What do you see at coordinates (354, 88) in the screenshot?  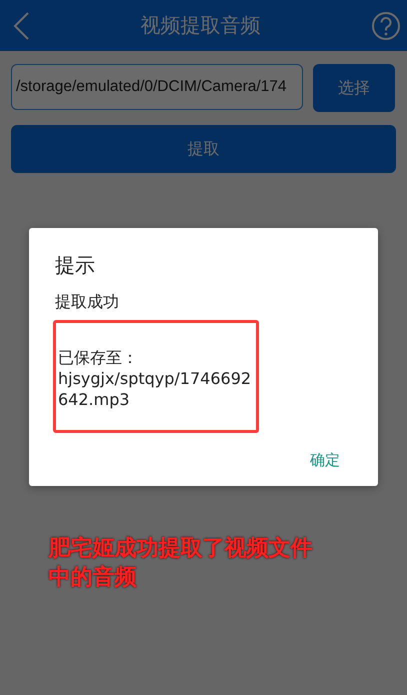 I see `choose-button: 选择` at bounding box center [354, 88].